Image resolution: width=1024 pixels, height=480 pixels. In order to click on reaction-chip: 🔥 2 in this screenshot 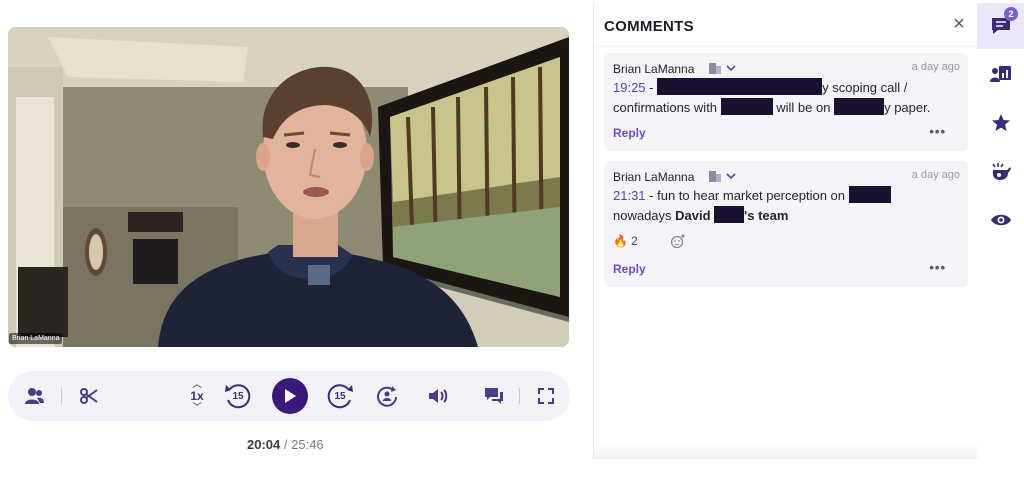, I will do `click(625, 241)`.